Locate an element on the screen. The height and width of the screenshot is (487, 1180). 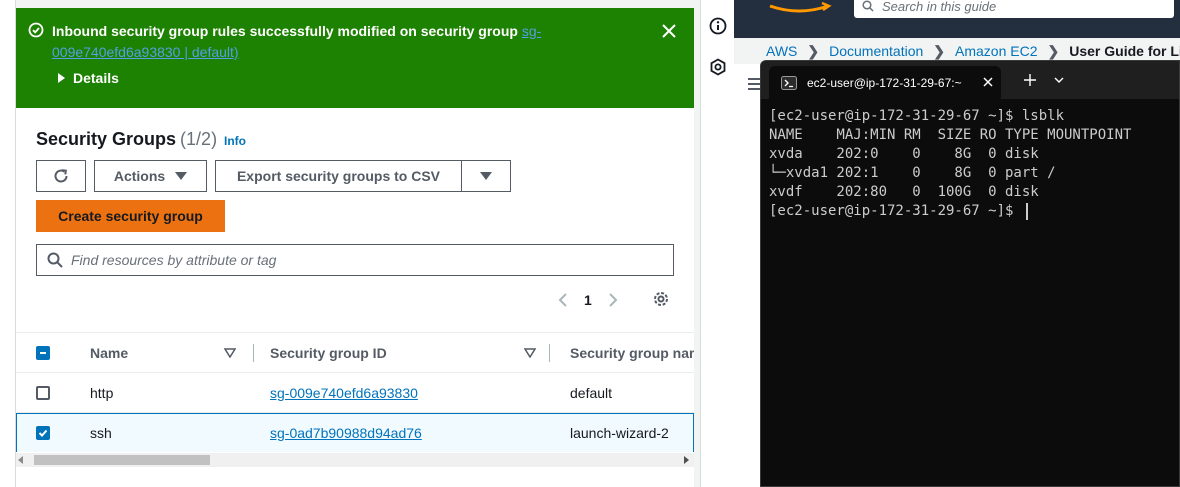
indeterminate-icon is located at coordinates (43, 352).